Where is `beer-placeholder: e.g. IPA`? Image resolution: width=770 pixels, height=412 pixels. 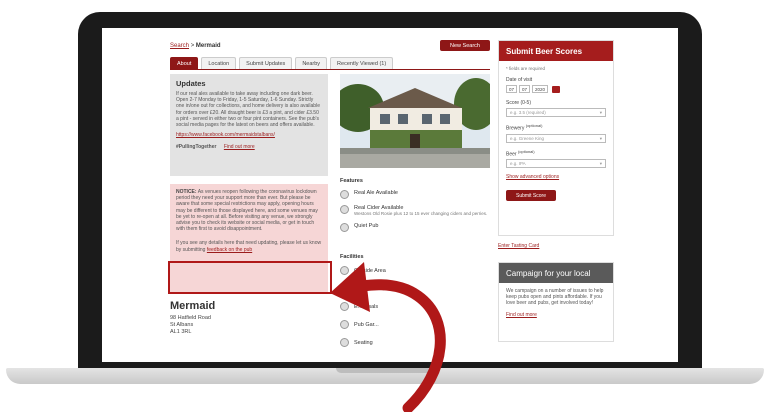
beer-placeholder: e.g. IPA is located at coordinates (518, 164).